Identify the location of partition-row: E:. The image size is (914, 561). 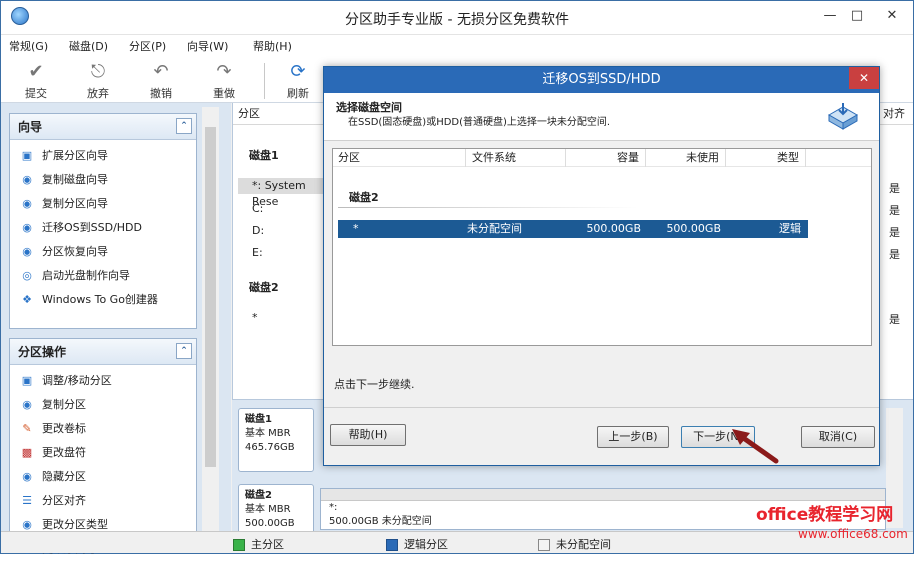
(257, 252).